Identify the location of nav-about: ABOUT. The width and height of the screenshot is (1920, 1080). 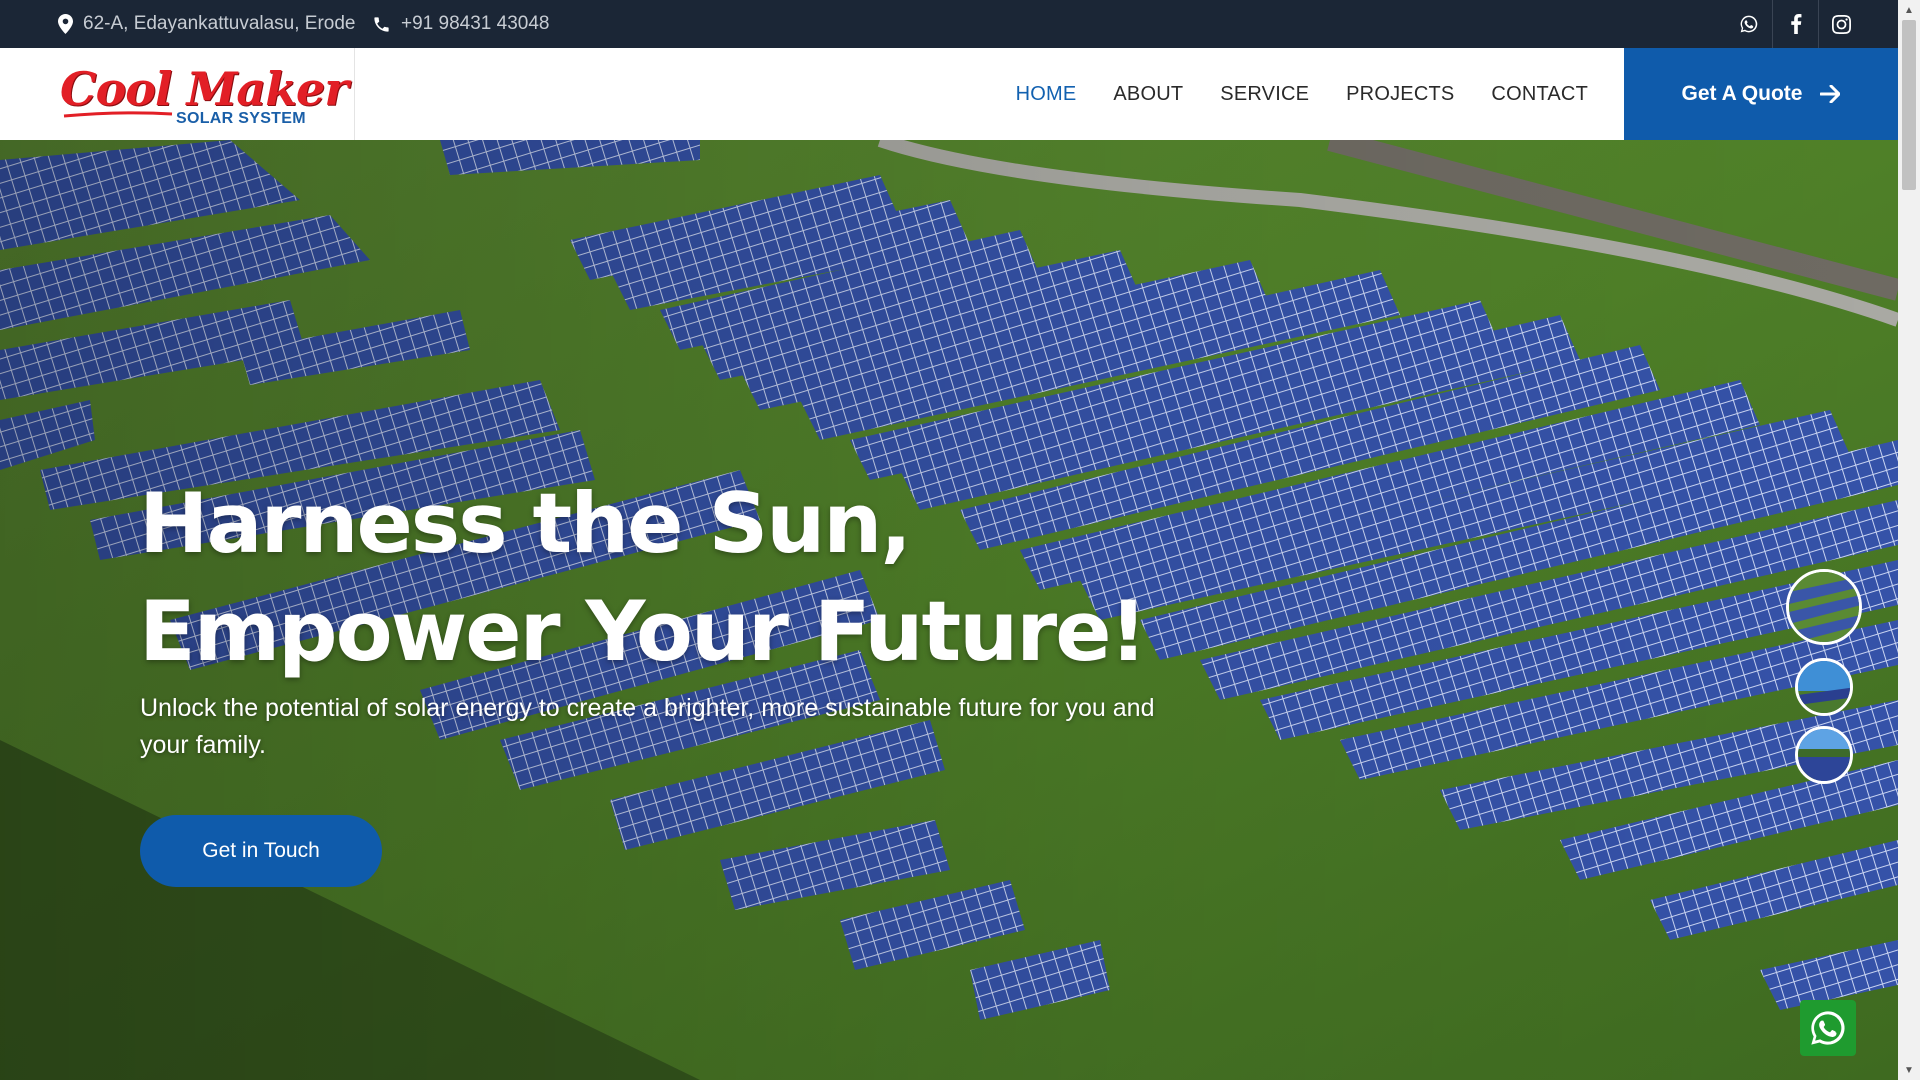
(1148, 94).